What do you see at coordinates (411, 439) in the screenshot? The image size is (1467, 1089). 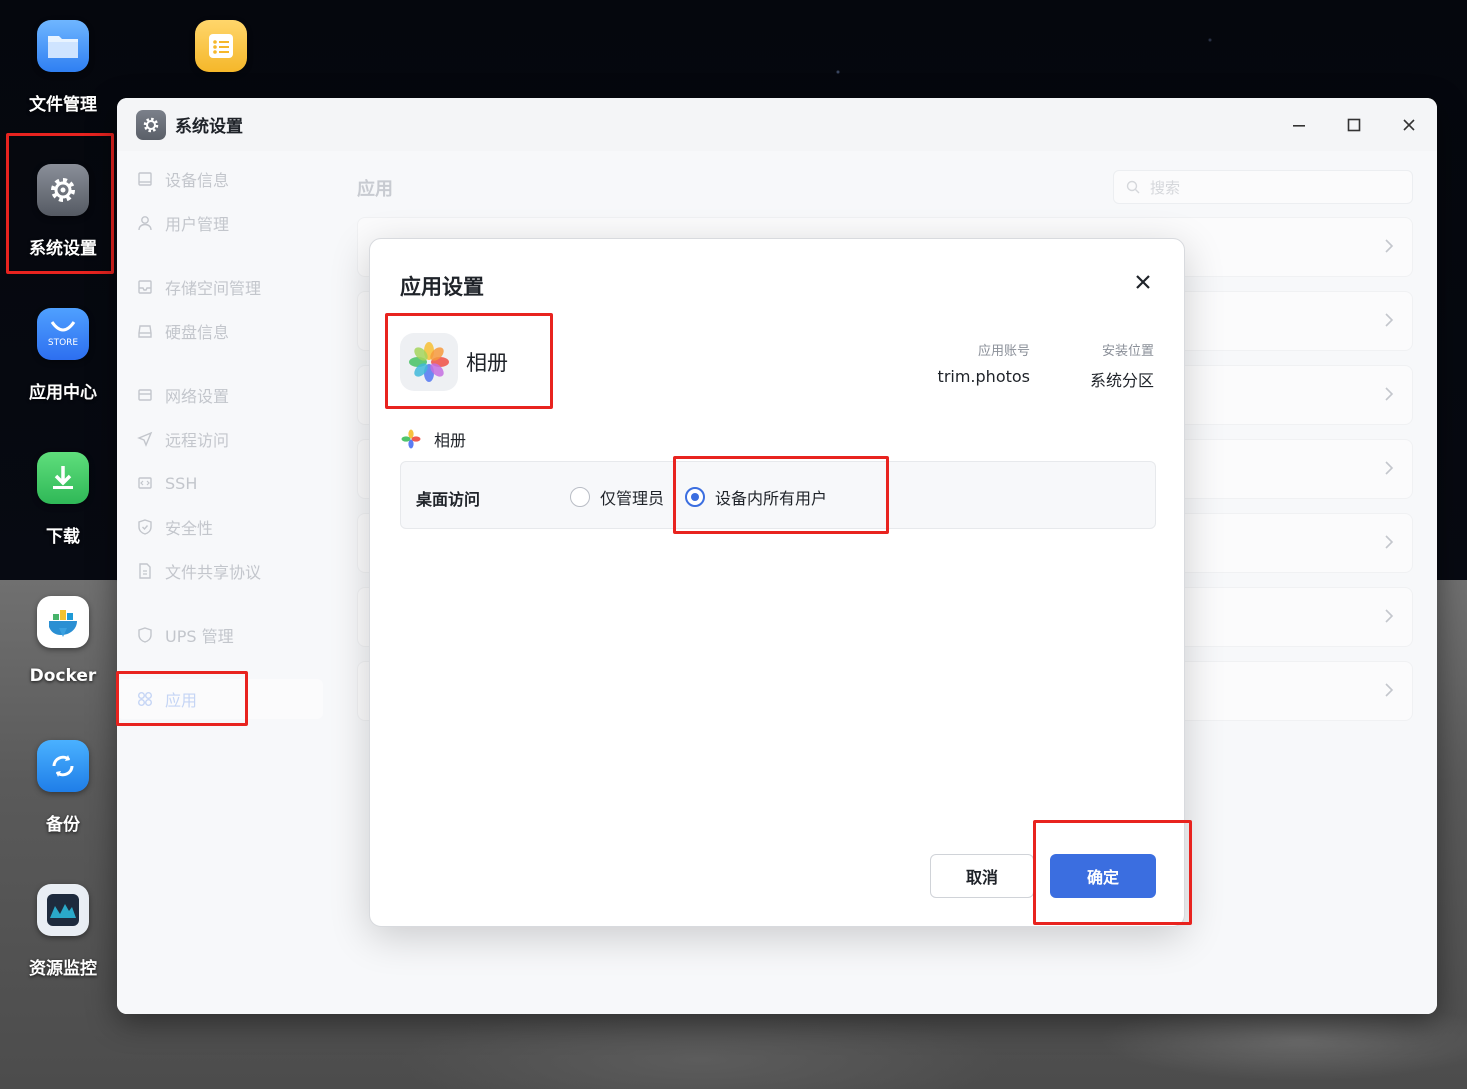 I see `photos-small-icon` at bounding box center [411, 439].